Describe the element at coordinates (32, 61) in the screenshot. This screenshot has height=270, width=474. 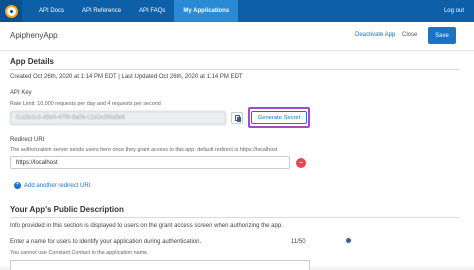
I see `app-details-title: App Details` at that location.